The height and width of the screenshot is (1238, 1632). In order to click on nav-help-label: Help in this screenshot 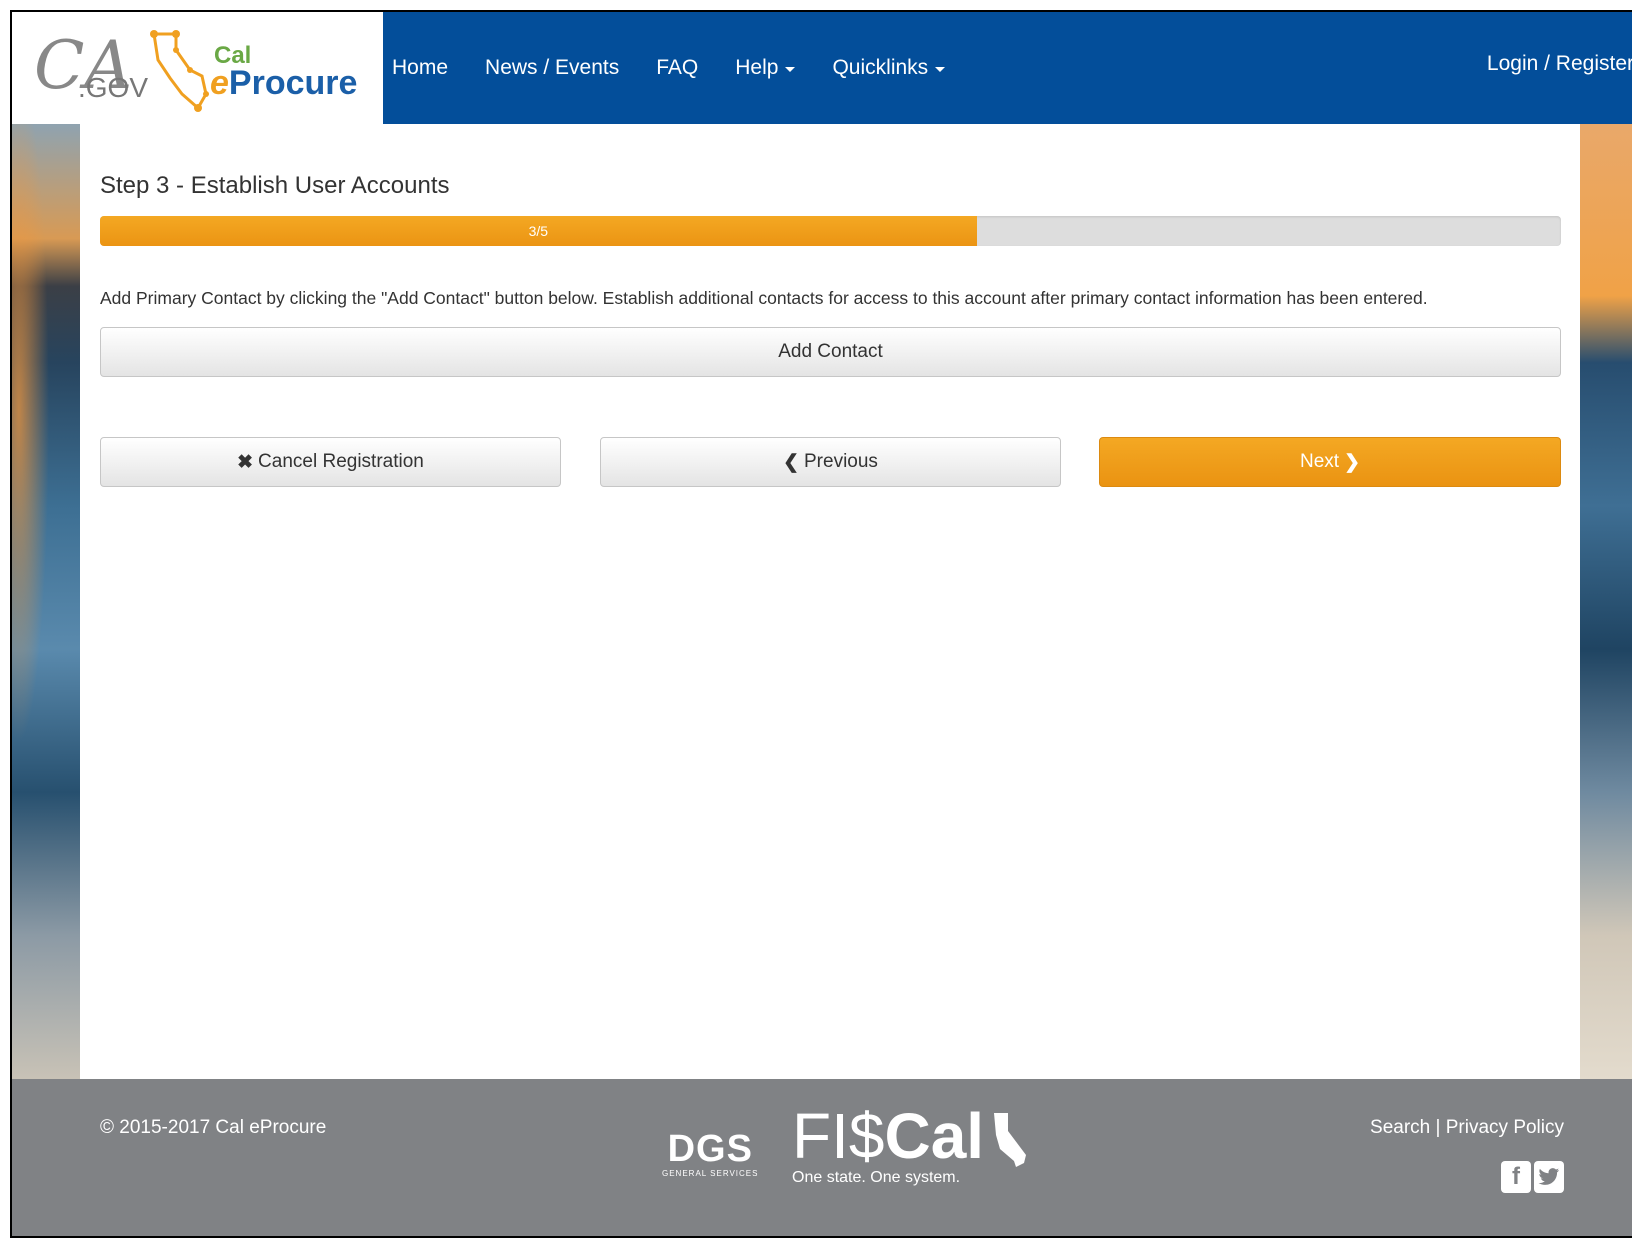, I will do `click(757, 67)`.